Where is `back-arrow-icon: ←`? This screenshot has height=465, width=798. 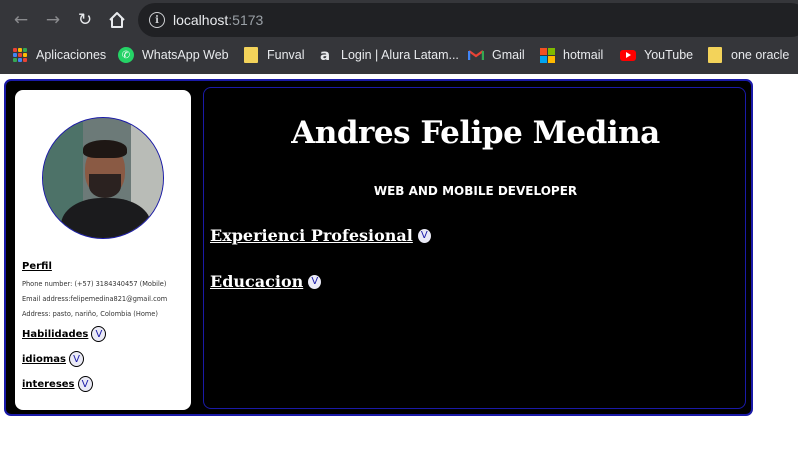
back-arrow-icon: ← is located at coordinates (21, 20).